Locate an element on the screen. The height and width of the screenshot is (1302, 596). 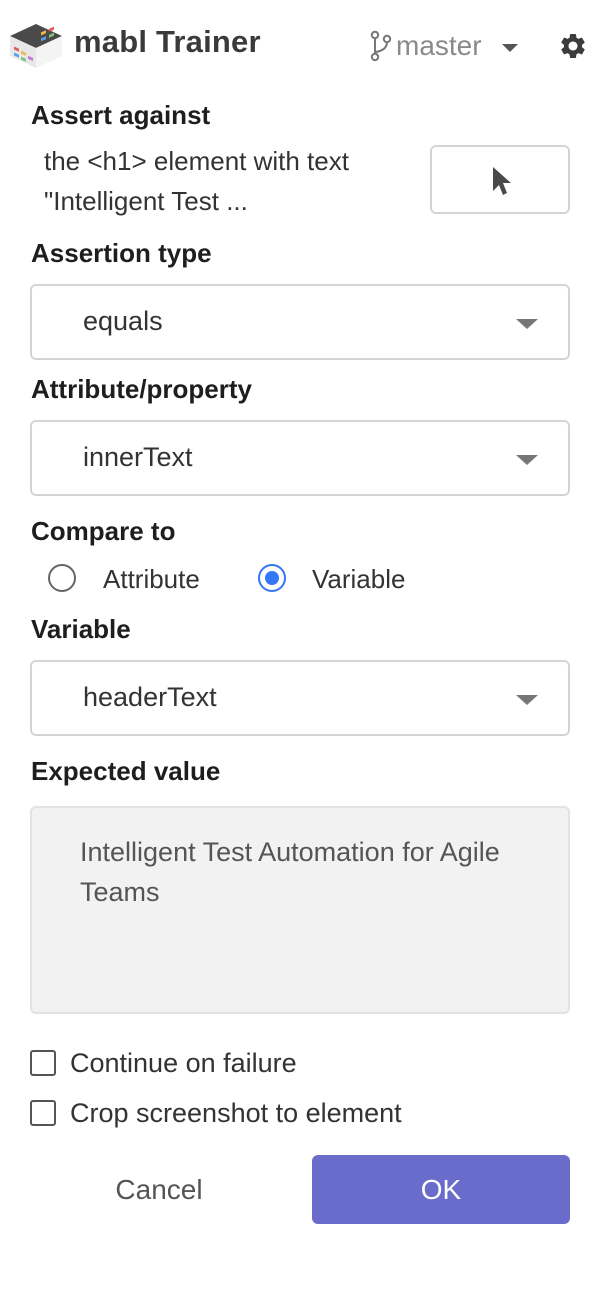
variable-label: Variable is located at coordinates (81, 629).